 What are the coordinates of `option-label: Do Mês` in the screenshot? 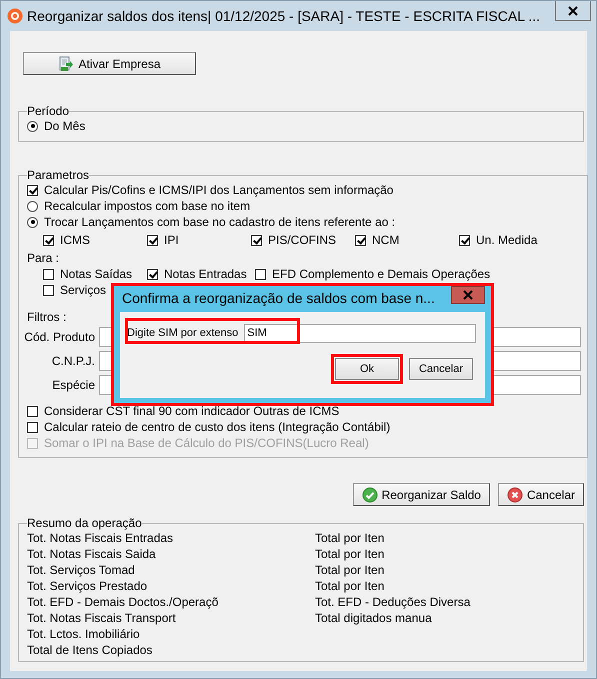 It's located at (65, 126).